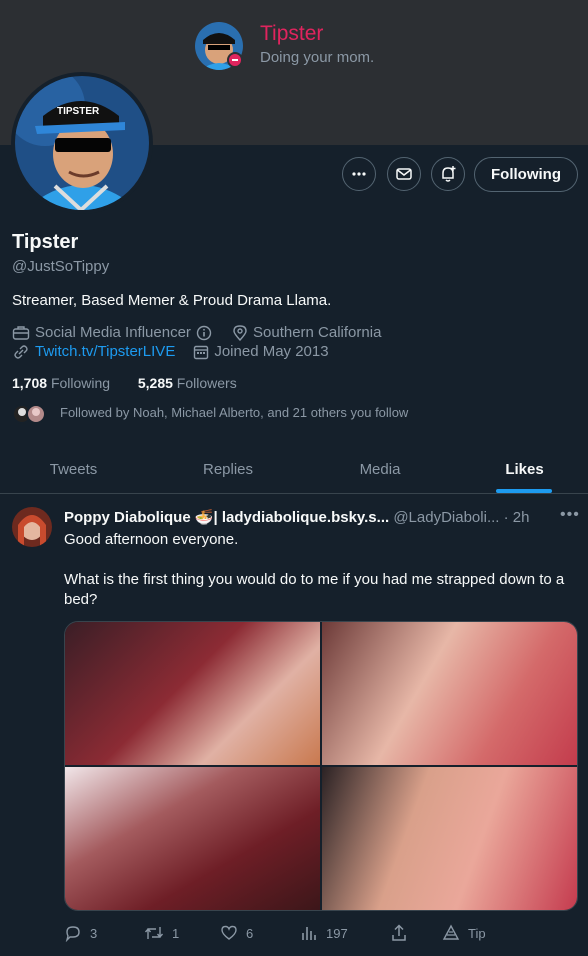  Describe the element at coordinates (154, 933) in the screenshot. I see `retweet-icon` at that location.